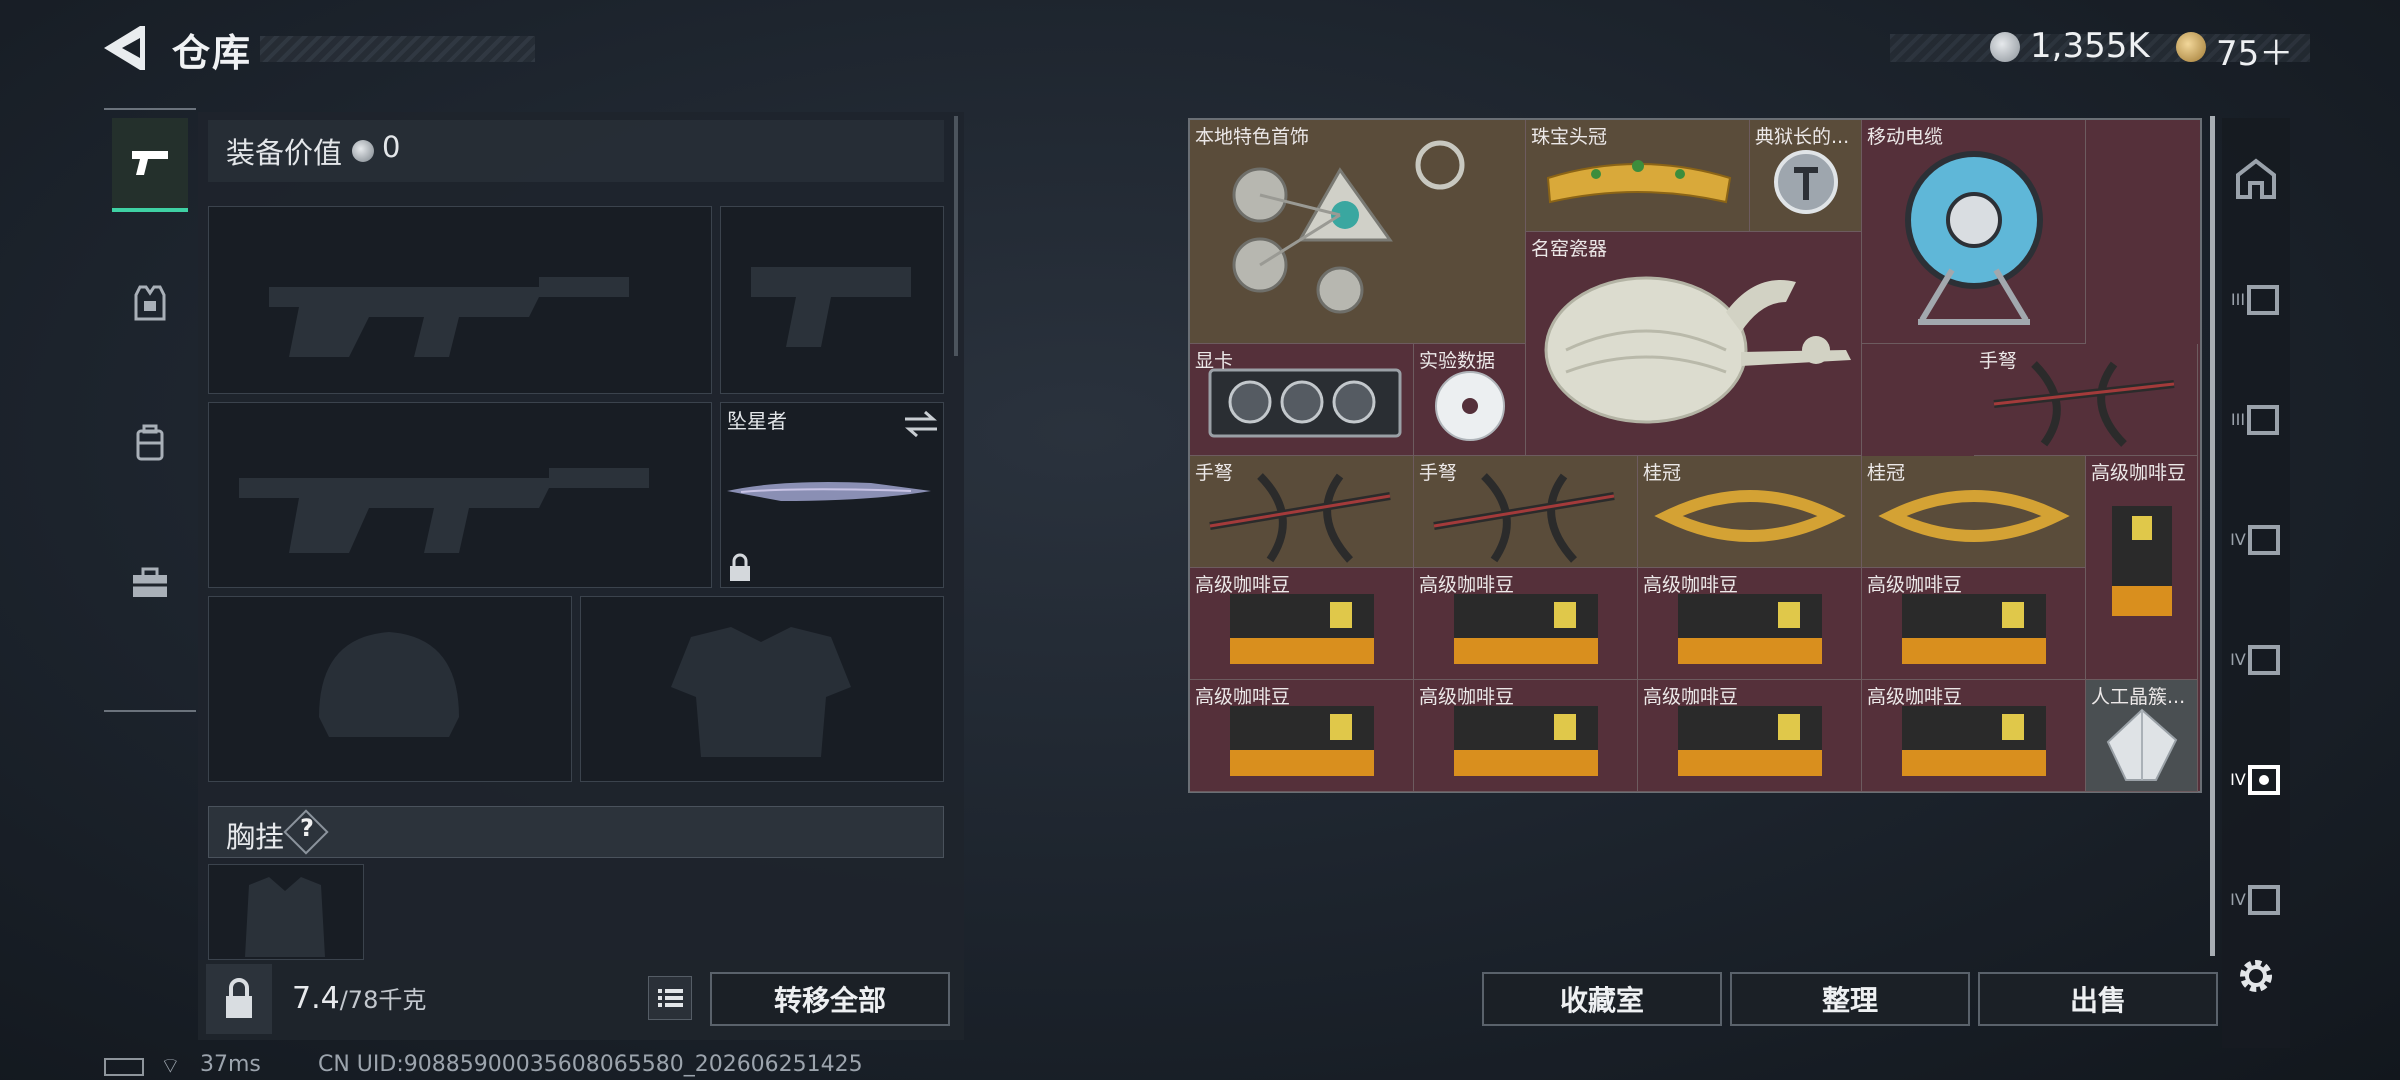  What do you see at coordinates (316, 998) in the screenshot?
I see `weight-current: 7.4` at bounding box center [316, 998].